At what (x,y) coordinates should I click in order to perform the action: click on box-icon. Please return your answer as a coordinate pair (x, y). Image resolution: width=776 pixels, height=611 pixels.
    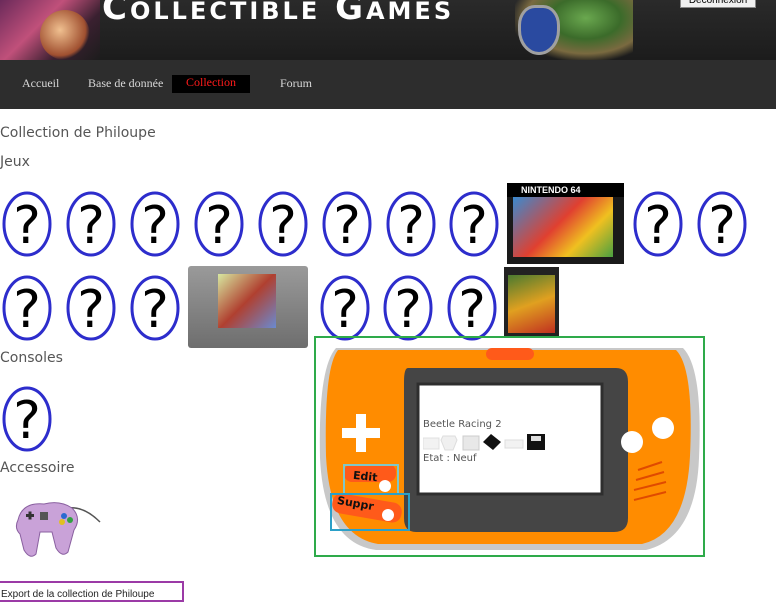
    Looking at the image, I should click on (471, 443).